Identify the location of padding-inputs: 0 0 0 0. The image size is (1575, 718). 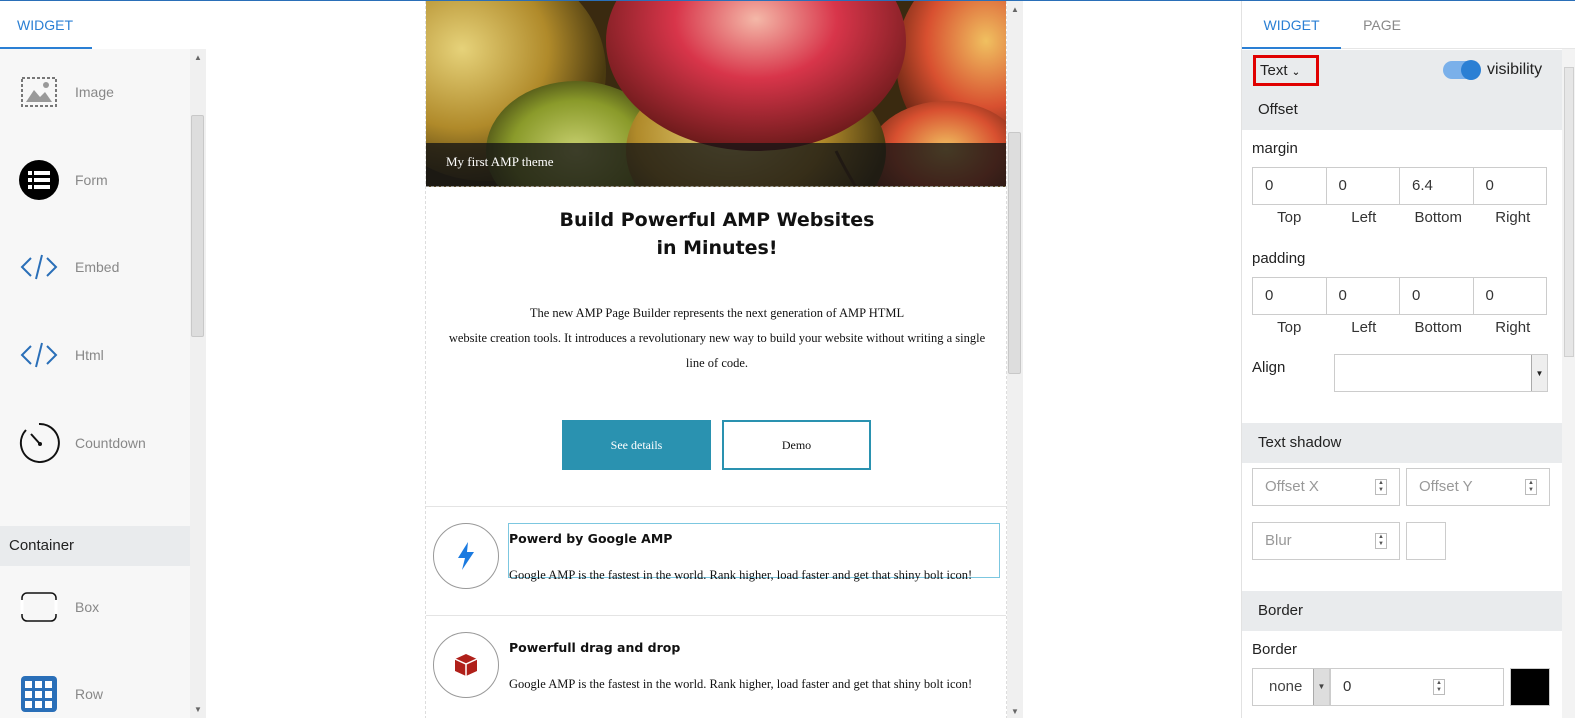
(1401, 296).